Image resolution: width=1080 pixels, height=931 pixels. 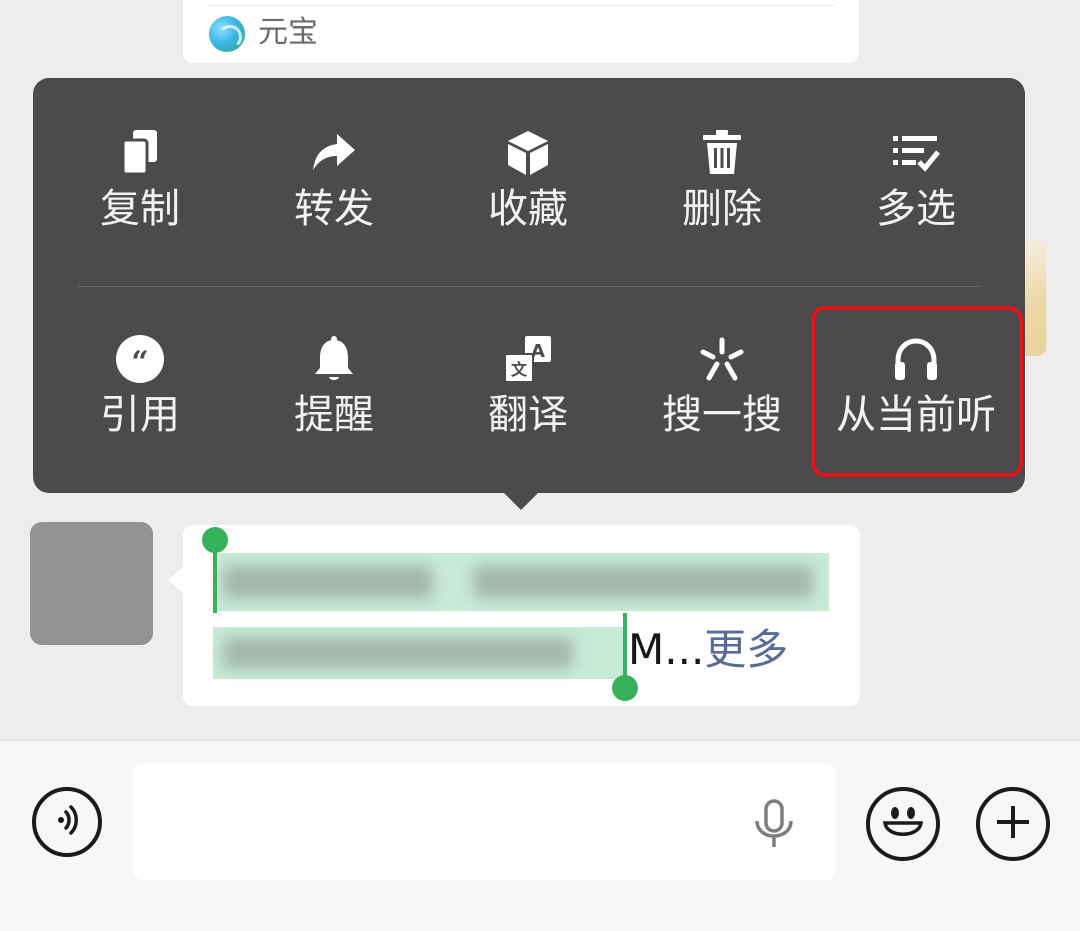 What do you see at coordinates (722, 359) in the screenshot?
I see `search-spark-icon` at bounding box center [722, 359].